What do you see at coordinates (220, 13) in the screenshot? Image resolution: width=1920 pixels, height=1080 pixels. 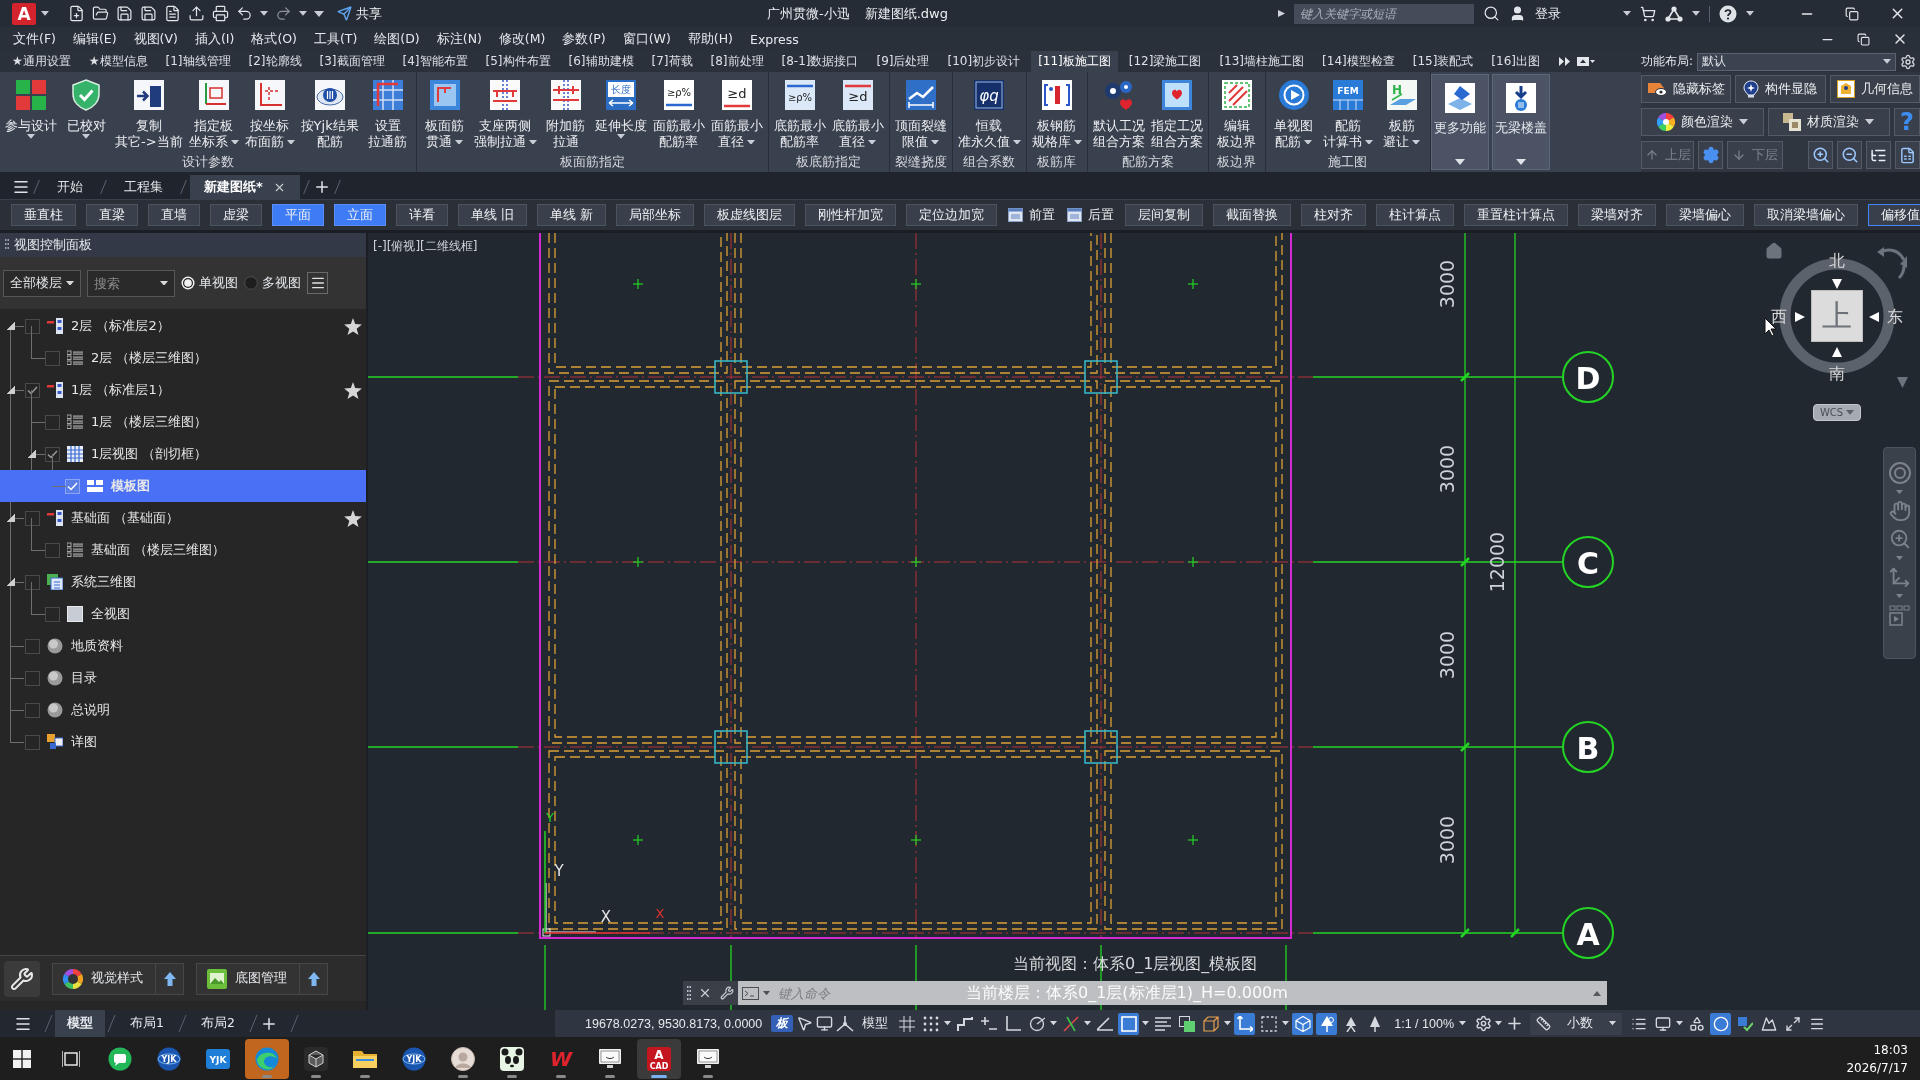 I see `print-icon` at bounding box center [220, 13].